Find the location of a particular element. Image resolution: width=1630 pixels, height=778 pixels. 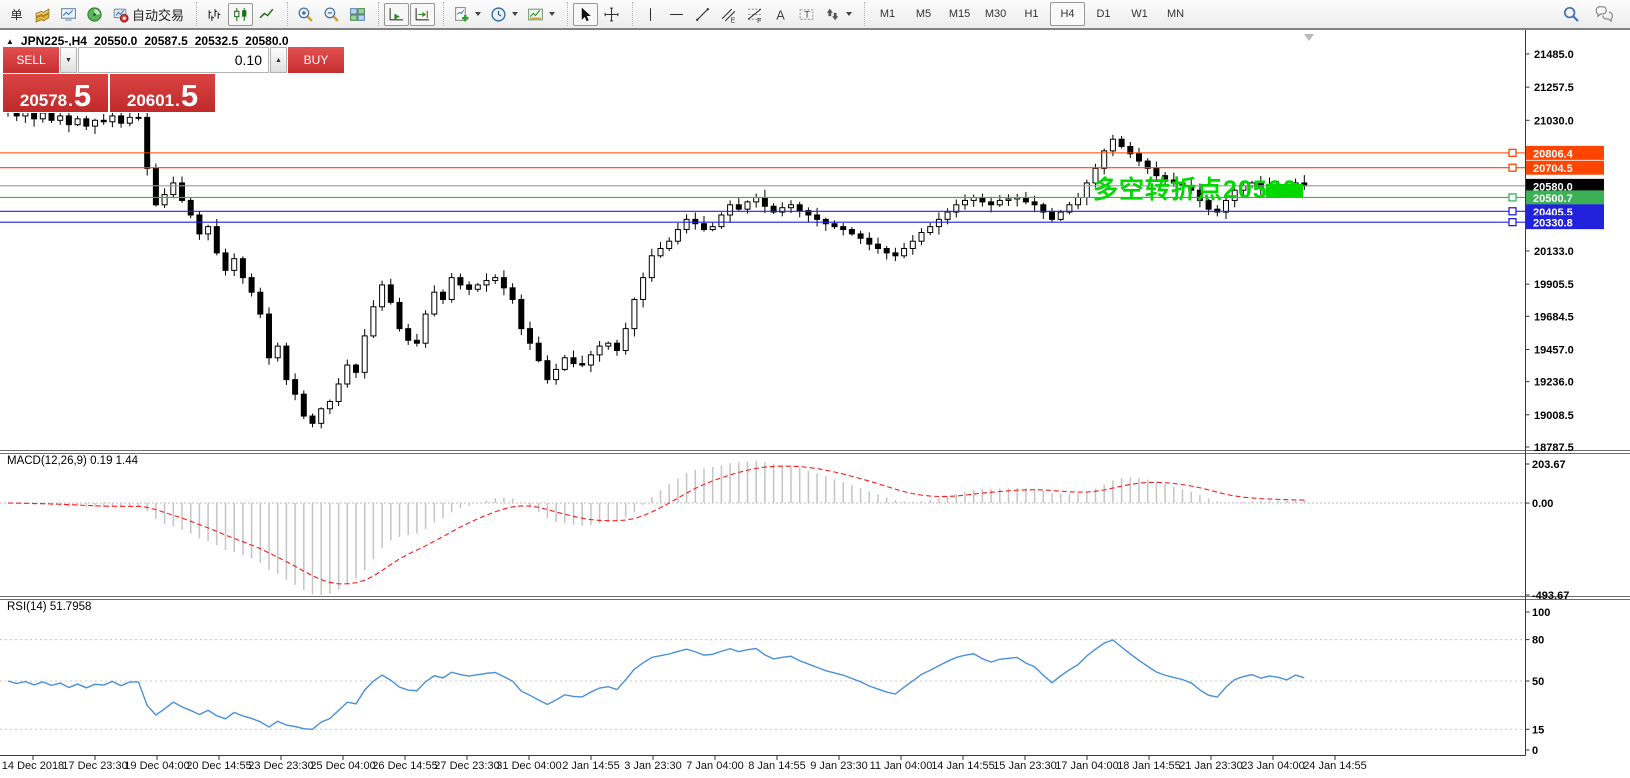

cursor-tool-button is located at coordinates (586, 14).